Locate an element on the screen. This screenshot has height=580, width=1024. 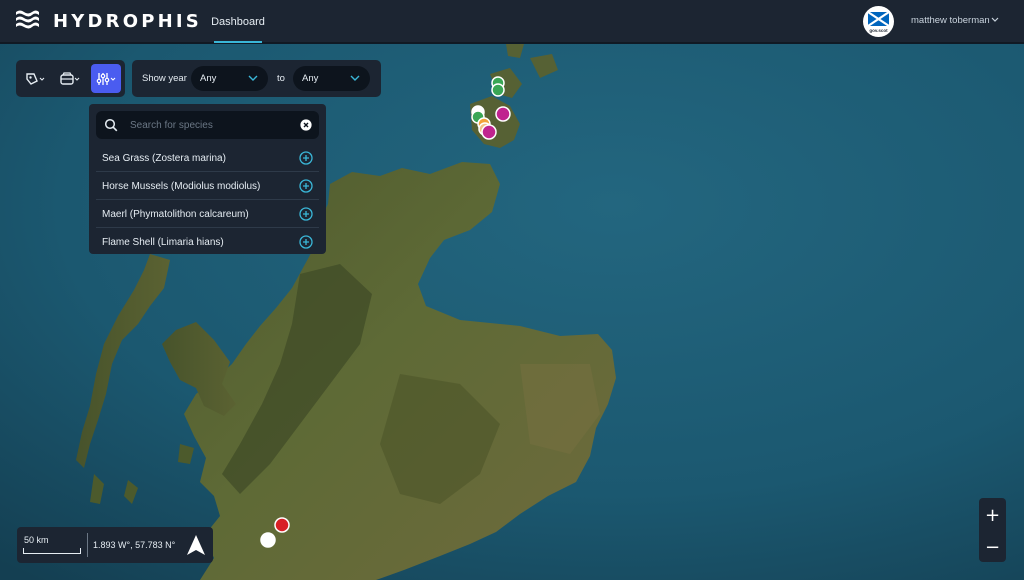
divider is located at coordinates (87, 545).